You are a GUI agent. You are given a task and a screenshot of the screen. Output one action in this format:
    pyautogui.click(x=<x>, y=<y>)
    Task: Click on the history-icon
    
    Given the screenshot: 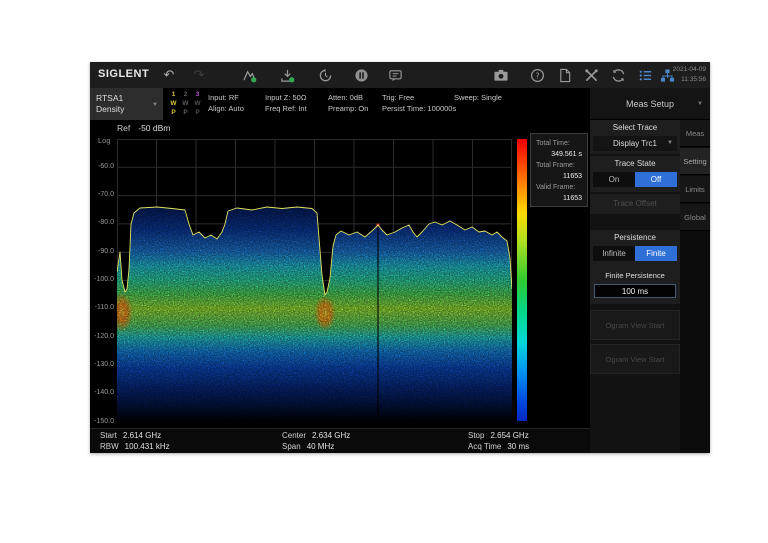 What is the action you would take?
    pyautogui.click(x=325, y=75)
    